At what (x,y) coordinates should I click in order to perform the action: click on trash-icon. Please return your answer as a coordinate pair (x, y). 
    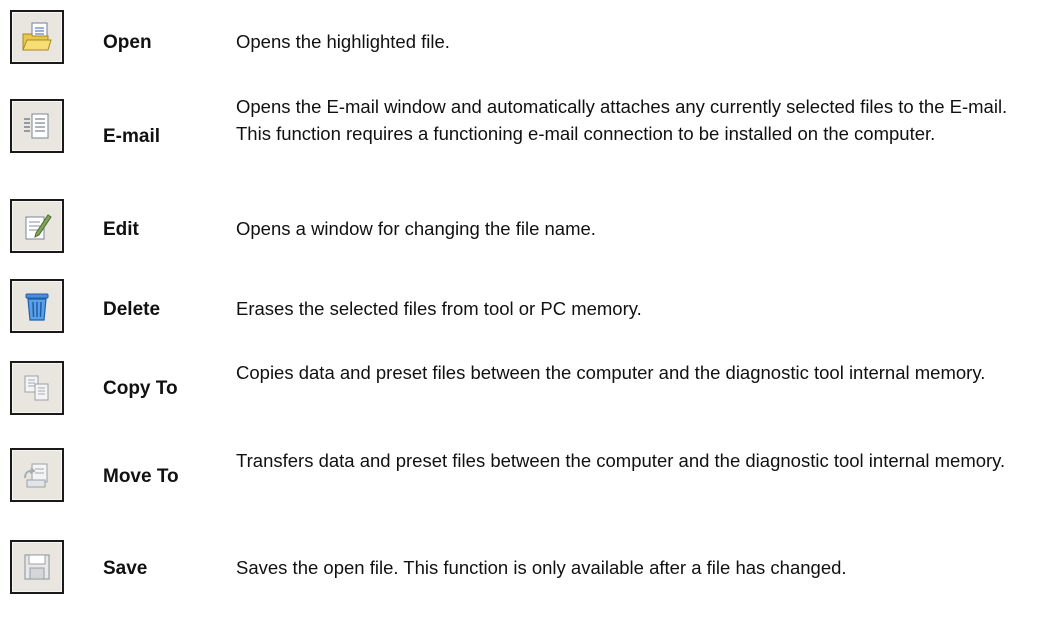
    Looking at the image, I should click on (37, 306).